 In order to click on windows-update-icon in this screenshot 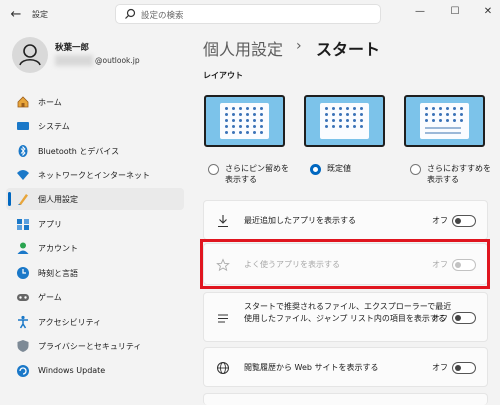, I will do `click(23, 371)`.